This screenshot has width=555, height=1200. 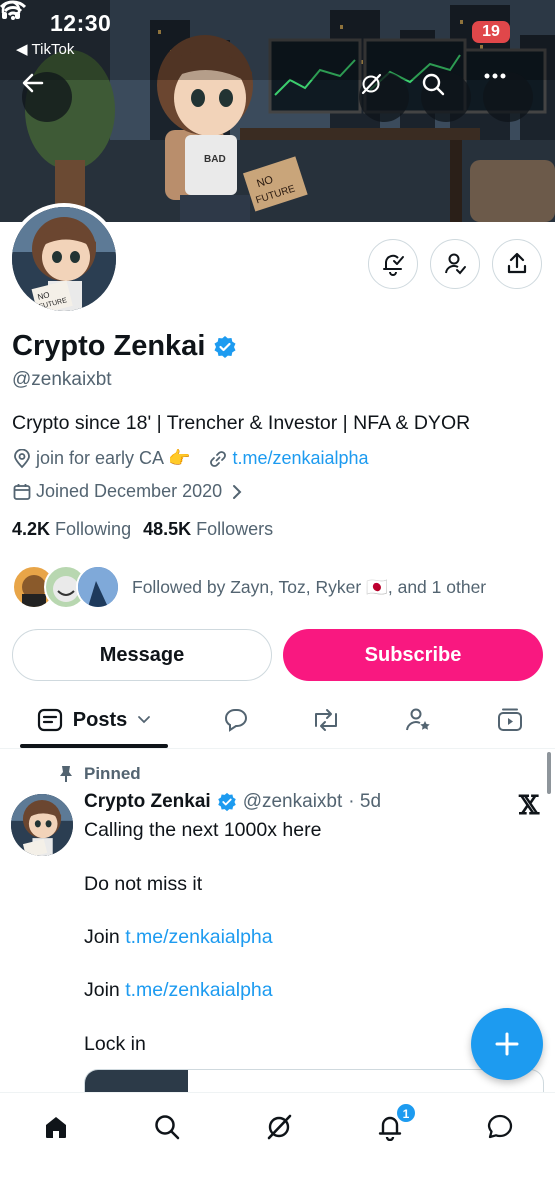 I want to click on scrollbar-thumb, so click(x=549, y=773).